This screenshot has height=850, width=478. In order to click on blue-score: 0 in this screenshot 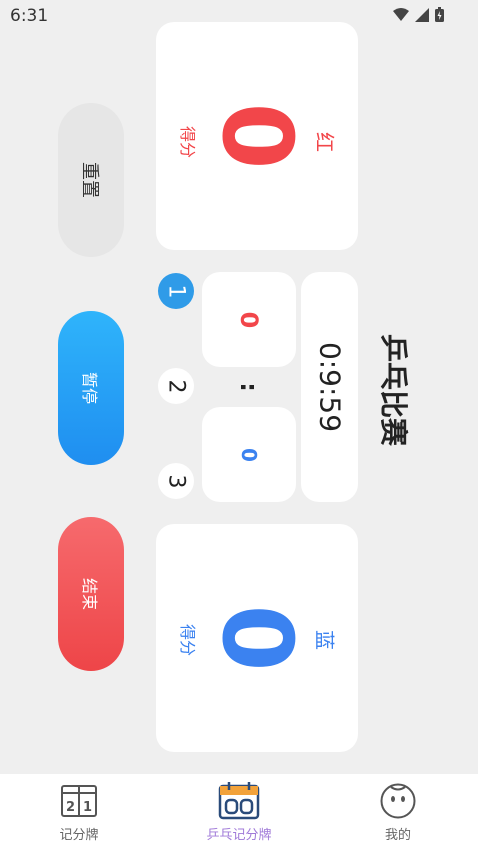, I will do `click(257, 638)`.